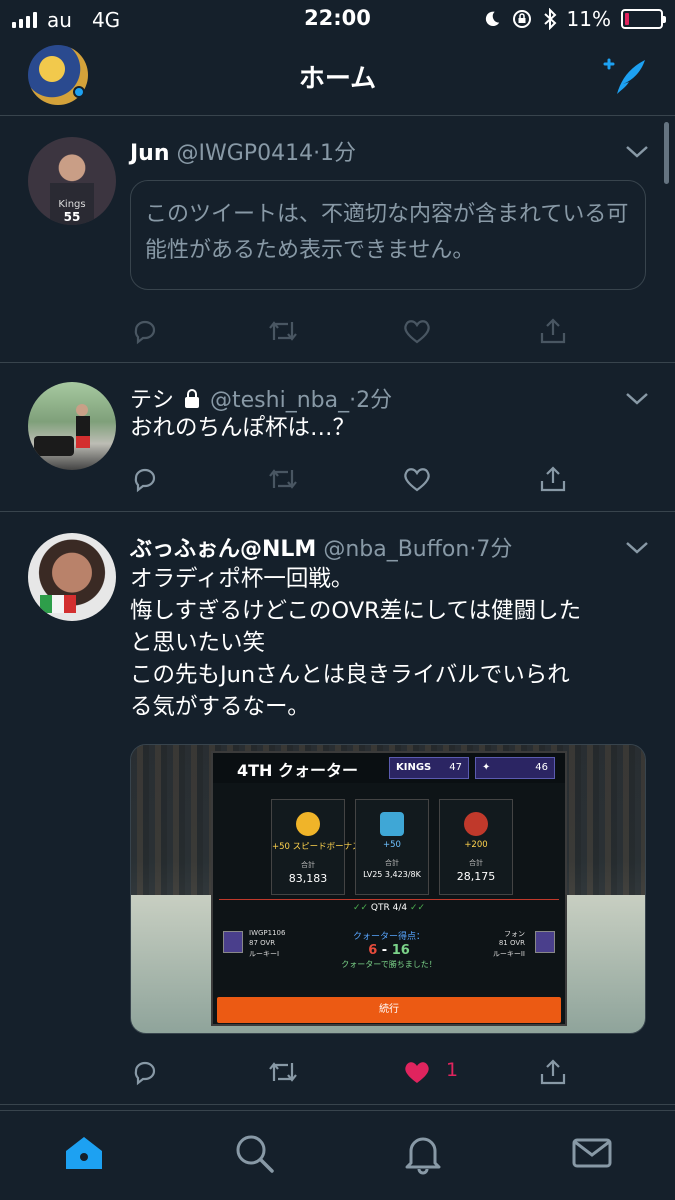  I want to click on tweet-header: Jun @IWGP0414·1分, so click(372, 151).